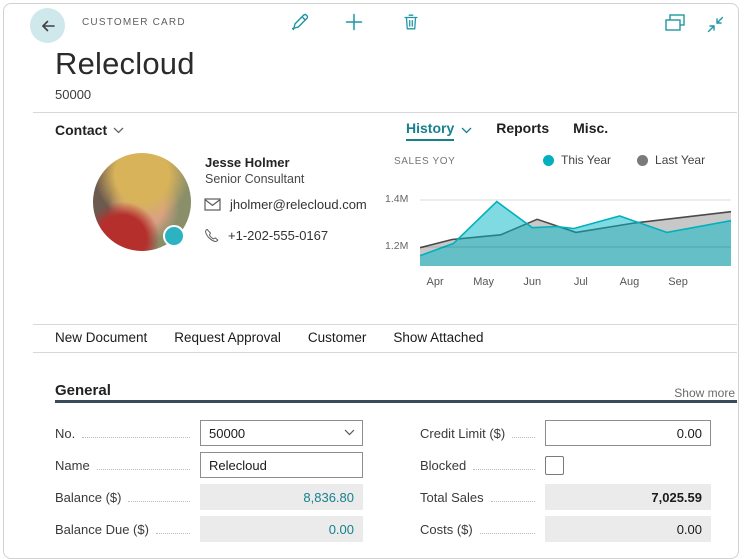  I want to click on chart-title: SALES YOY, so click(425, 161).